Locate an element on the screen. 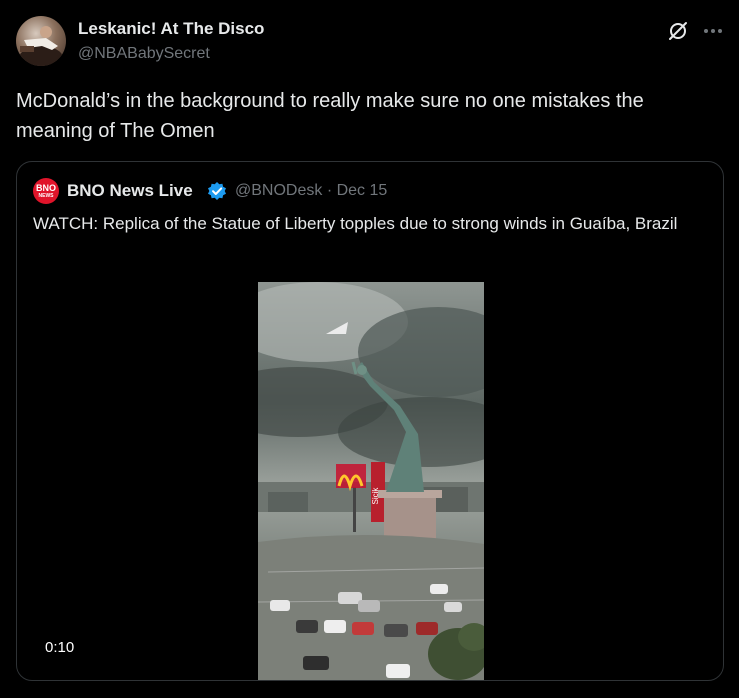 The width and height of the screenshot is (739, 698). author-name: Leskanic! At The Disco is located at coordinates (171, 29).